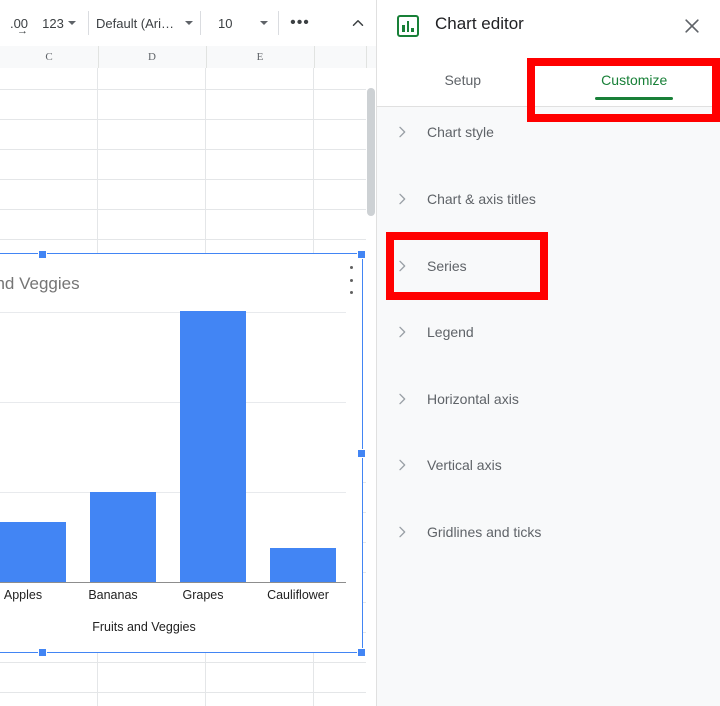 Image resolution: width=720 pixels, height=706 pixels. I want to click on section-chart-style: Chart style, so click(548, 132).